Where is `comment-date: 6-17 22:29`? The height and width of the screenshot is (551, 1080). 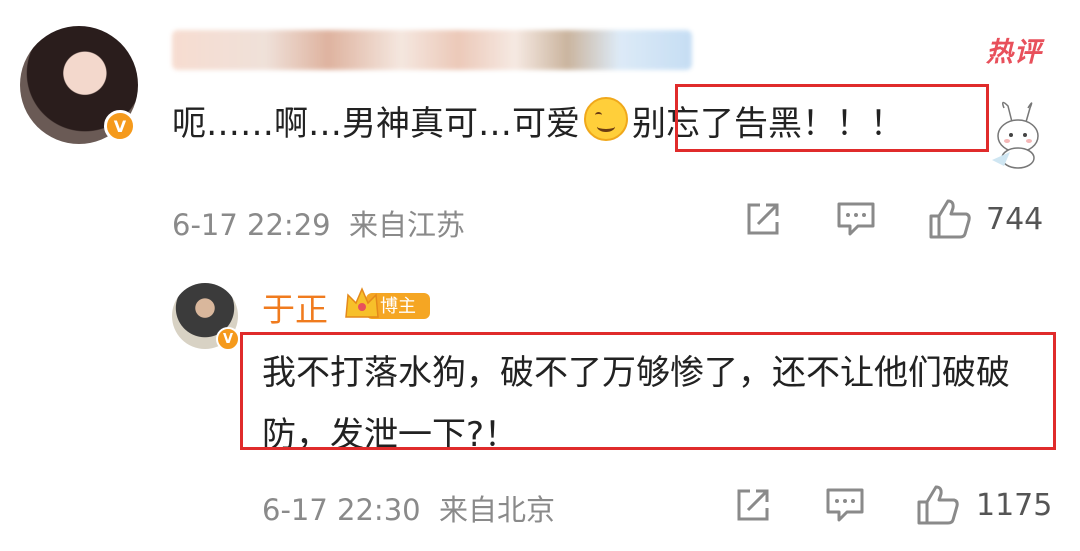
comment-date: 6-17 22:29 is located at coordinates (251, 225).